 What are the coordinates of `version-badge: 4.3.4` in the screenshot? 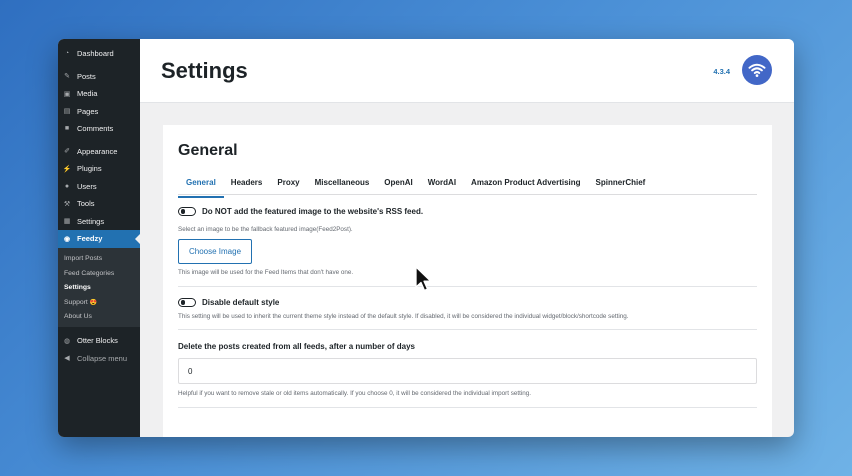 It's located at (721, 71).